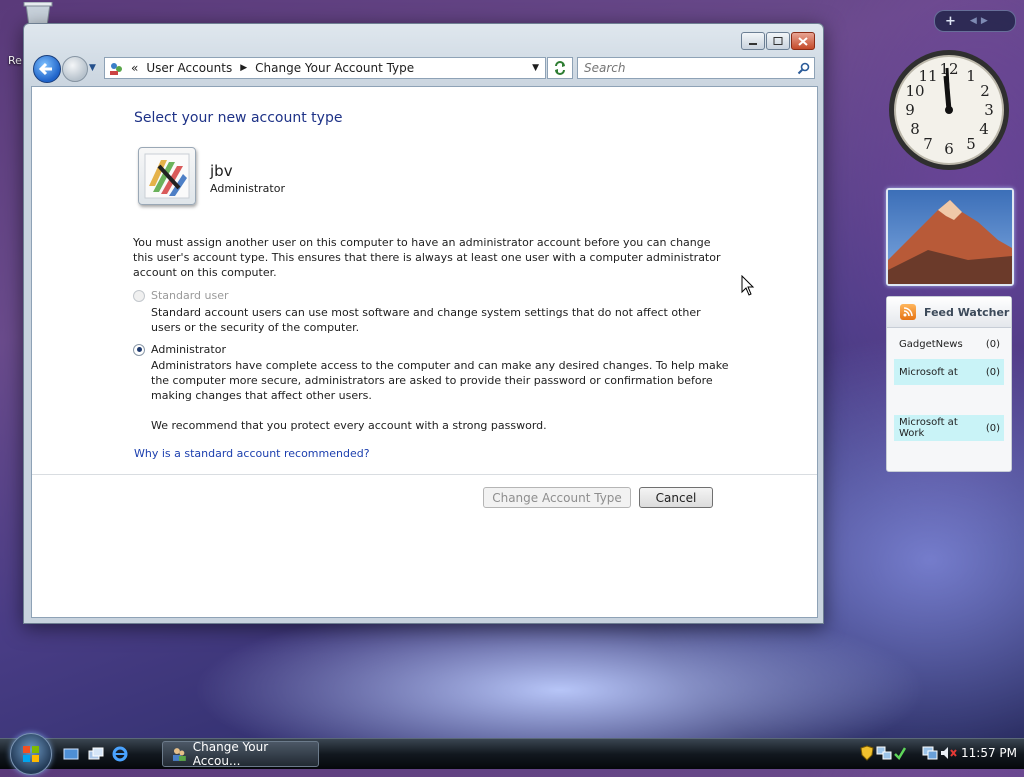 The height and width of the screenshot is (777, 1024). I want to click on svg-text: 11, so click(927, 76).